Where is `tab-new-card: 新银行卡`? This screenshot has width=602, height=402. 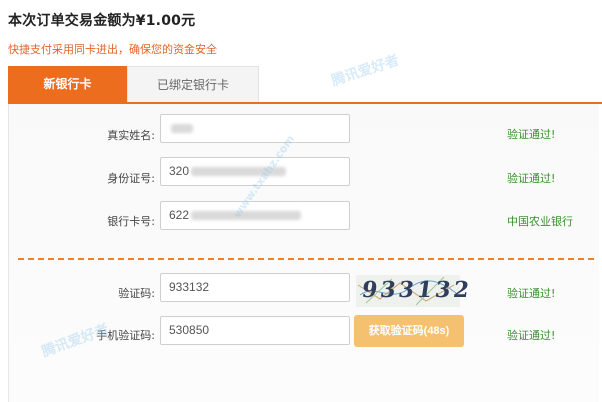 tab-new-card: 新银行卡 is located at coordinates (67, 84).